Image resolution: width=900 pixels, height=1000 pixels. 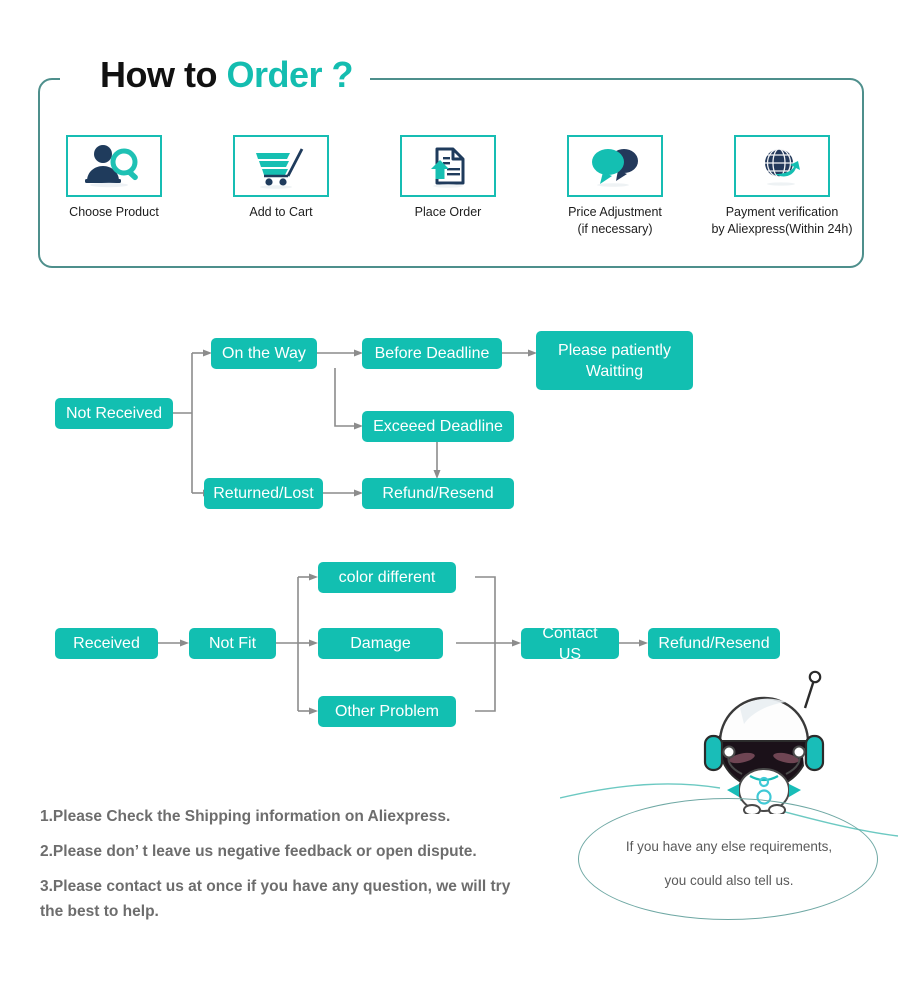 What do you see at coordinates (387, 711) in the screenshot?
I see `node-other-problem: Other Problem` at bounding box center [387, 711].